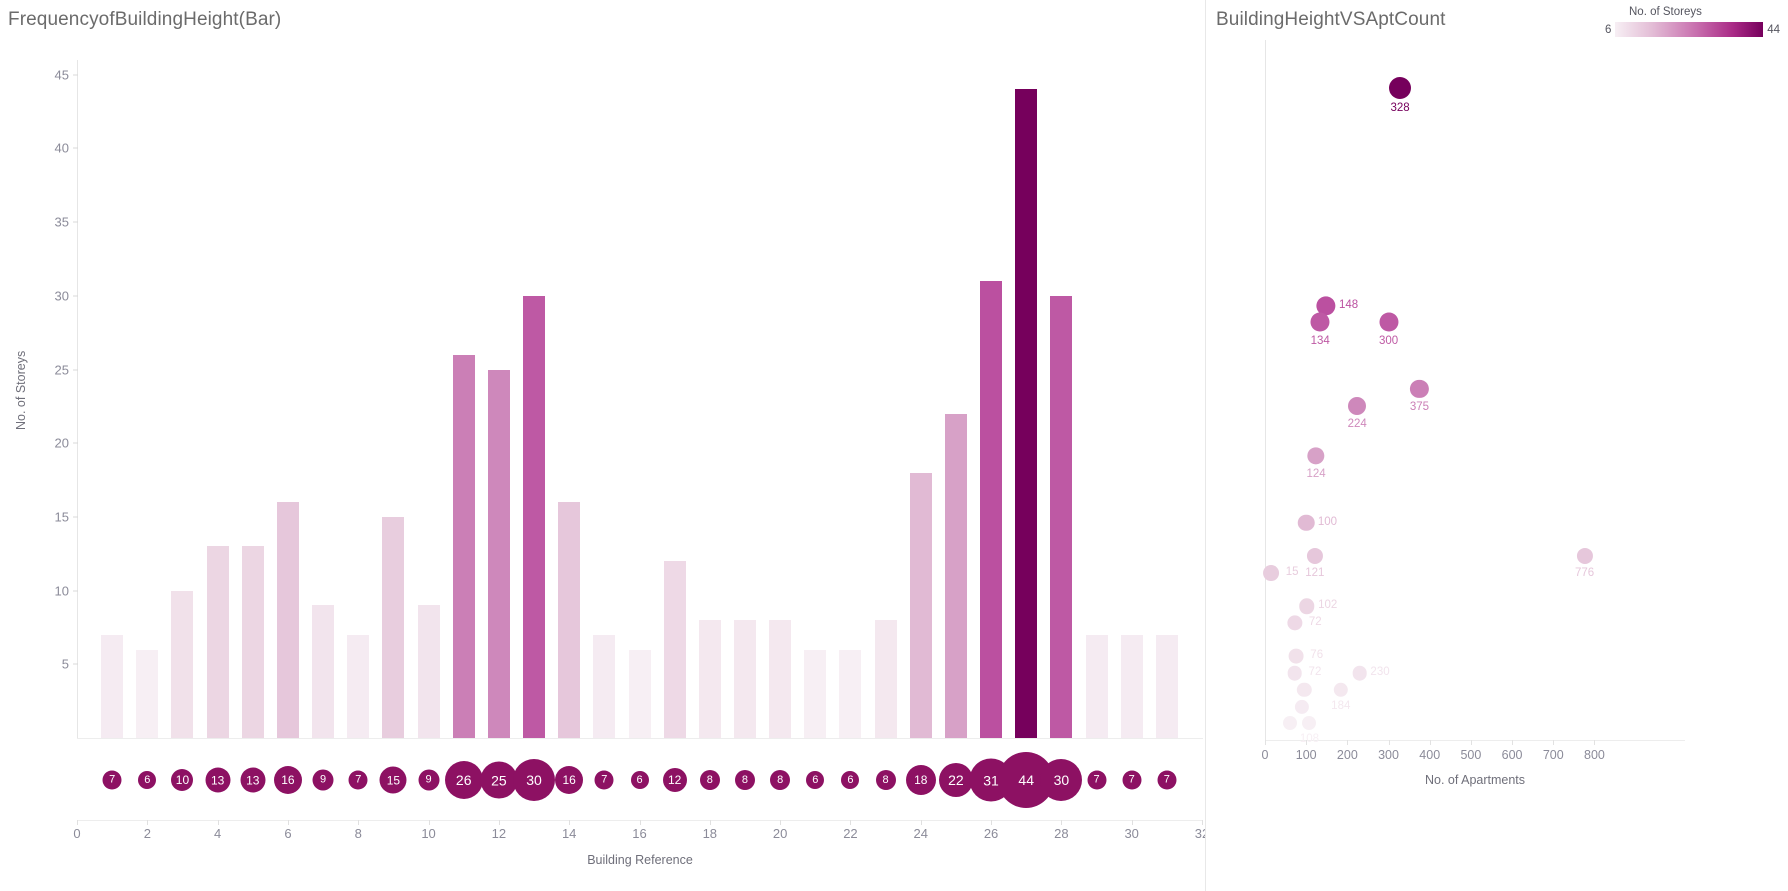 This screenshot has width=1788, height=891. I want to click on bar-value-circle: 26, so click(463, 780).